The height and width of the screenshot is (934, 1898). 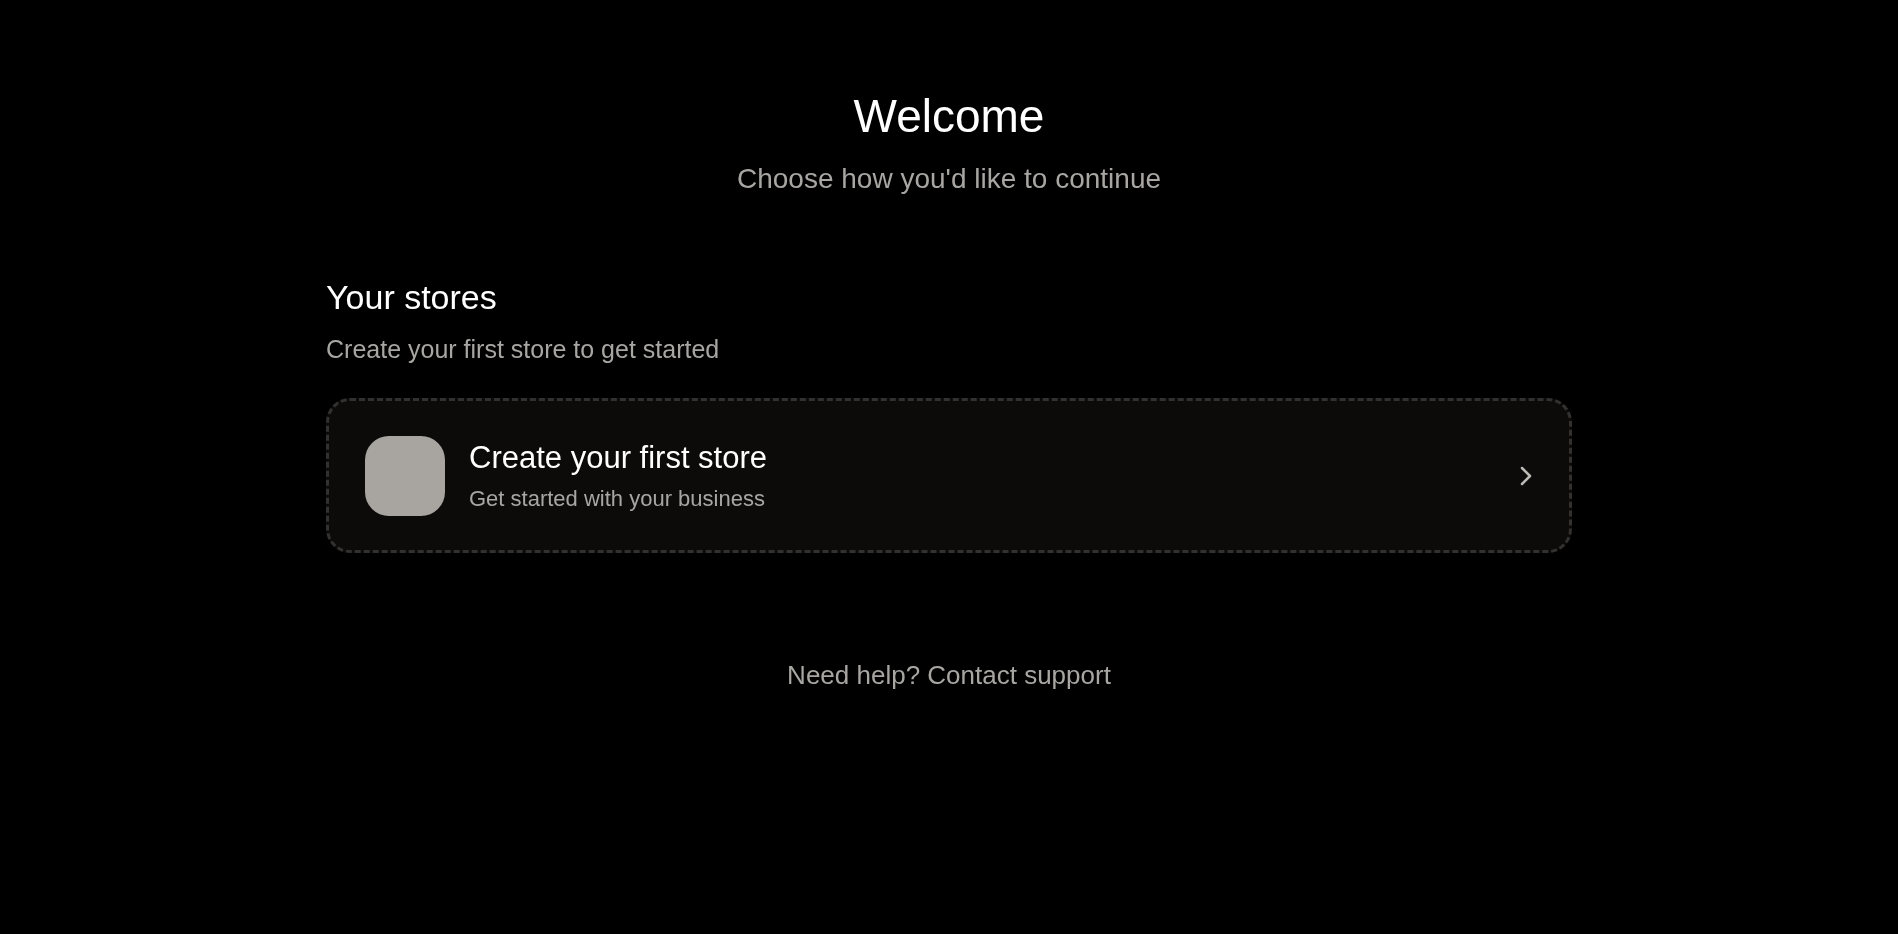 I want to click on section-subtitle: Create your first store to get started, so click(x=523, y=349).